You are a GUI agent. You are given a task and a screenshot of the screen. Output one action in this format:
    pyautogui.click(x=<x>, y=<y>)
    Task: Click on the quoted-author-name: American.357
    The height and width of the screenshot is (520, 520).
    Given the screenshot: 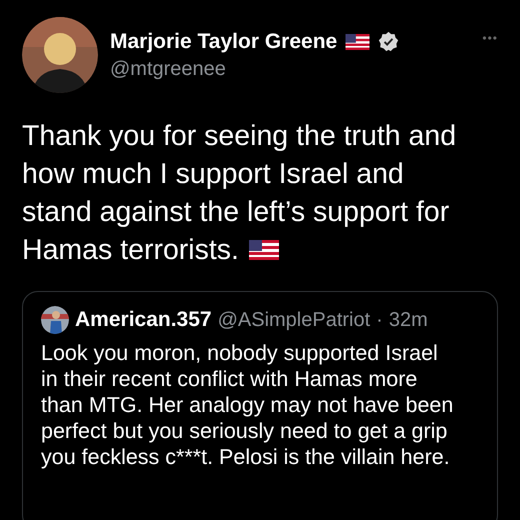 What is the action you would take?
    pyautogui.click(x=143, y=320)
    